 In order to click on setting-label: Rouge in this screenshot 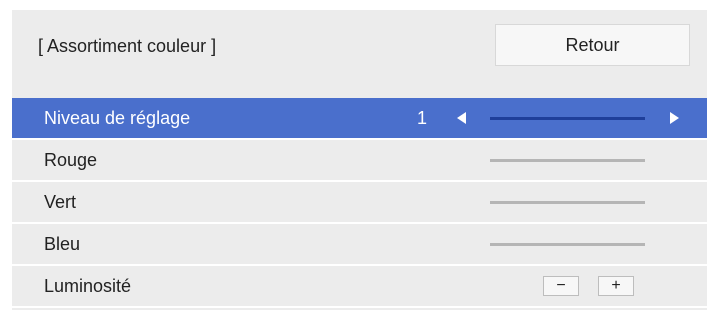, I will do `click(71, 160)`.